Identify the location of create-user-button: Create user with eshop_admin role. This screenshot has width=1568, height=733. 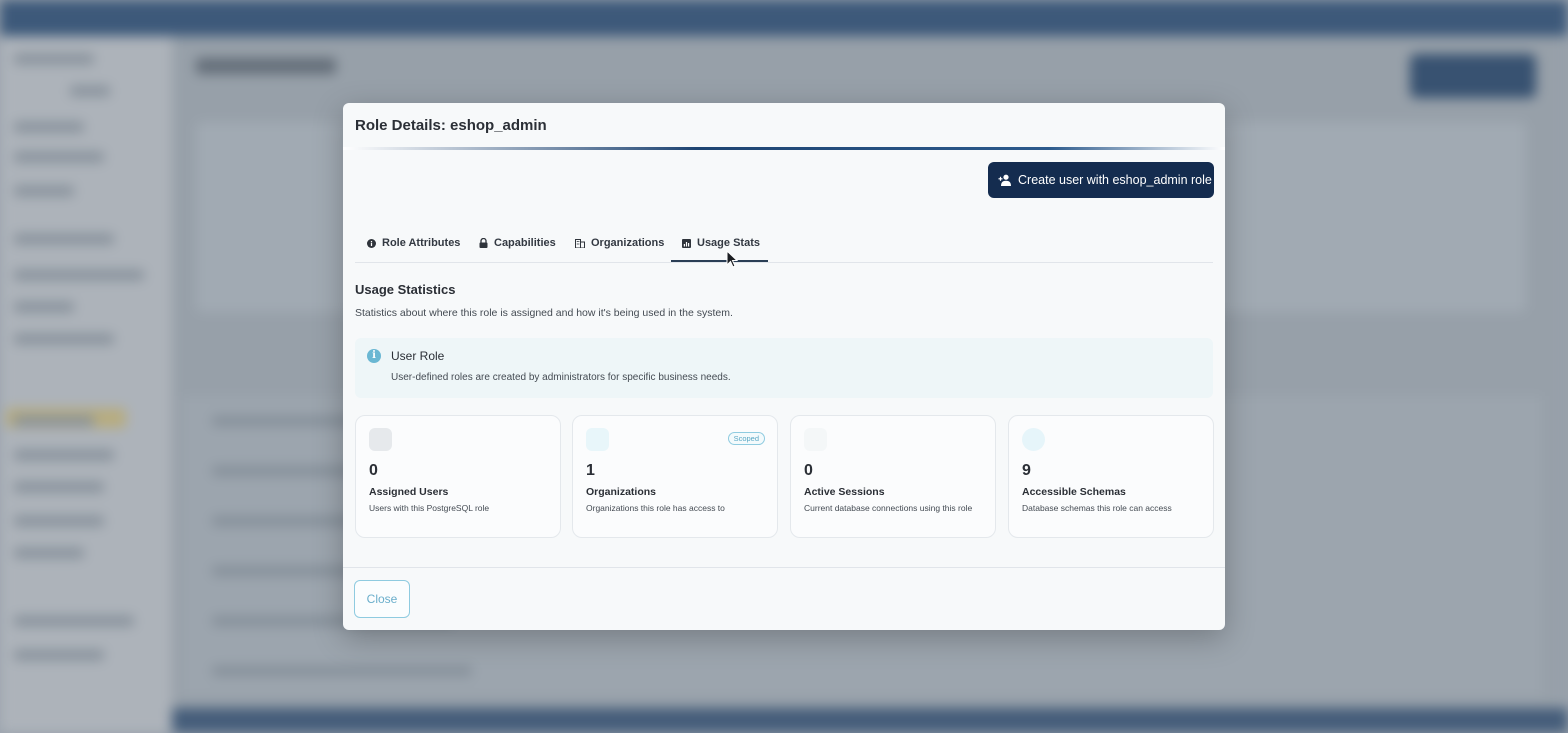
(1101, 180).